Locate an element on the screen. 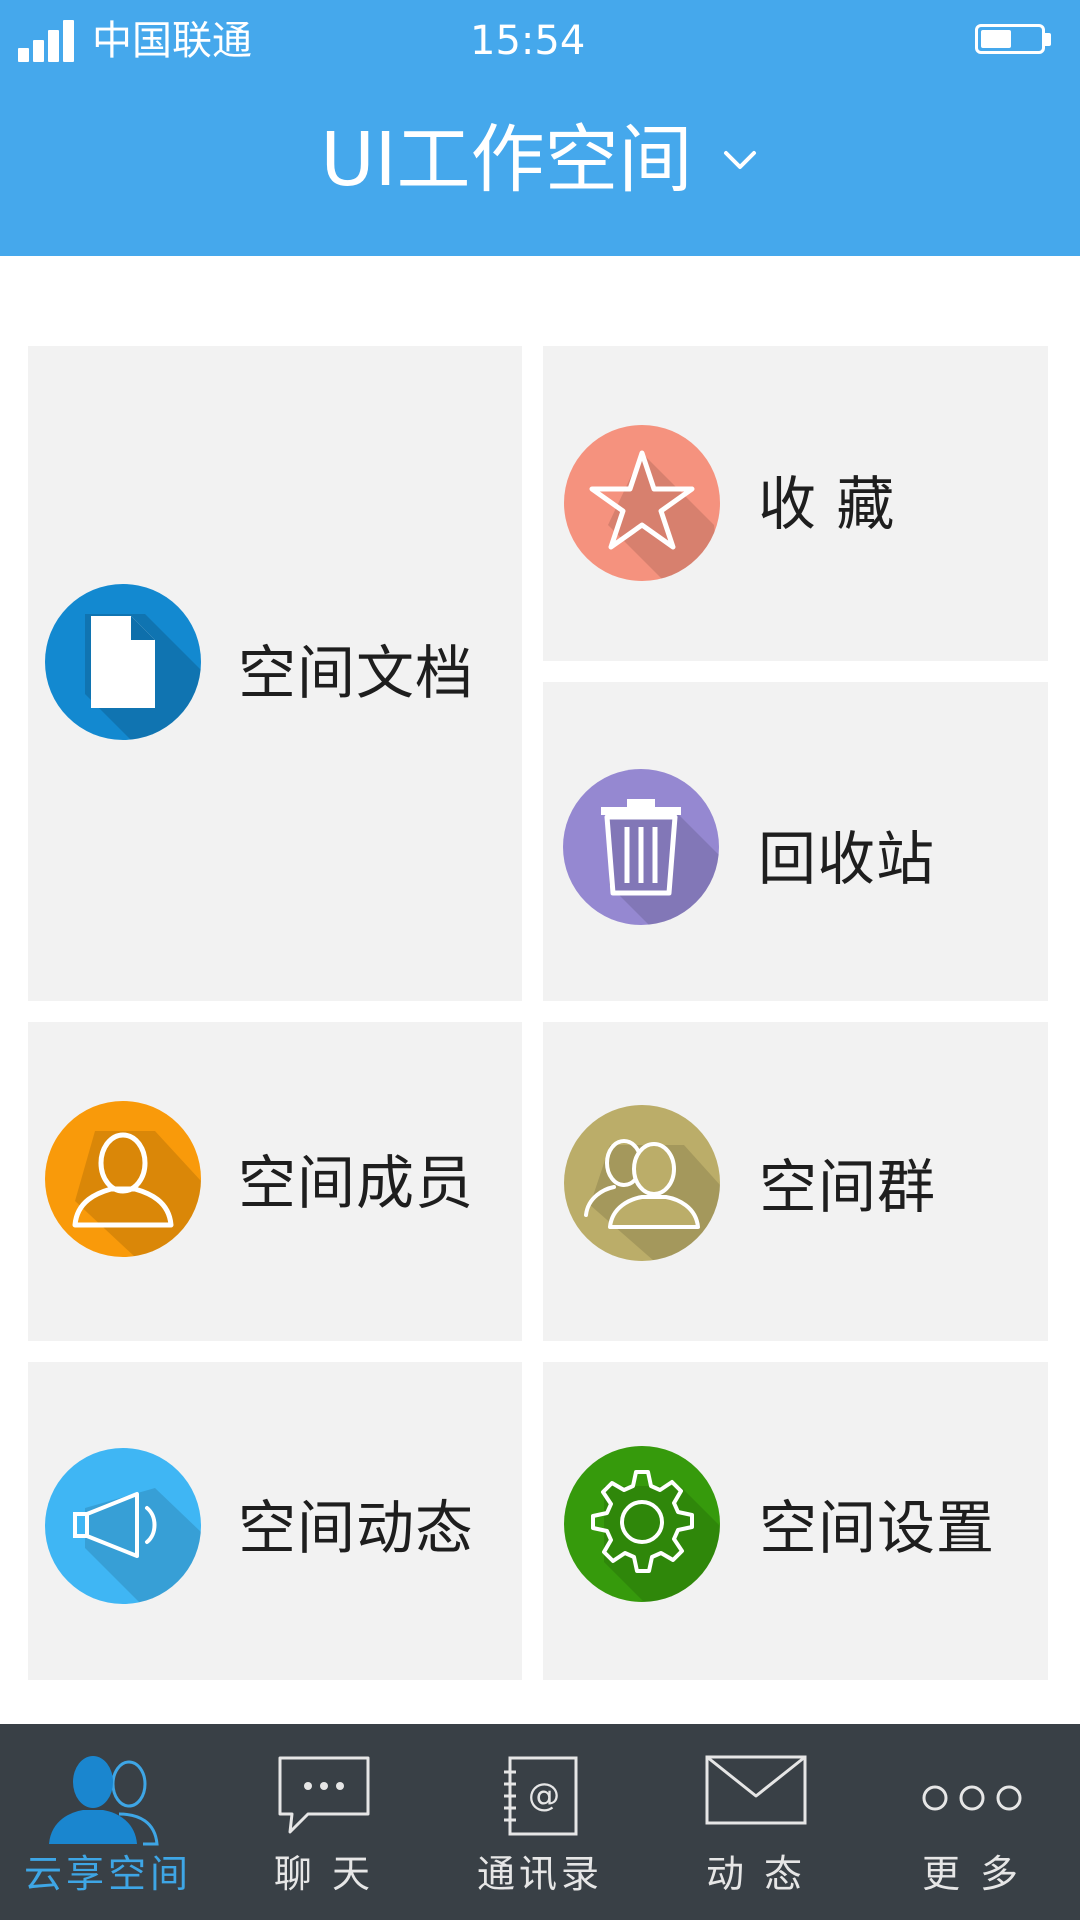 This screenshot has height=1920, width=1080. tile-label: 空间设置 is located at coordinates (877, 1528).